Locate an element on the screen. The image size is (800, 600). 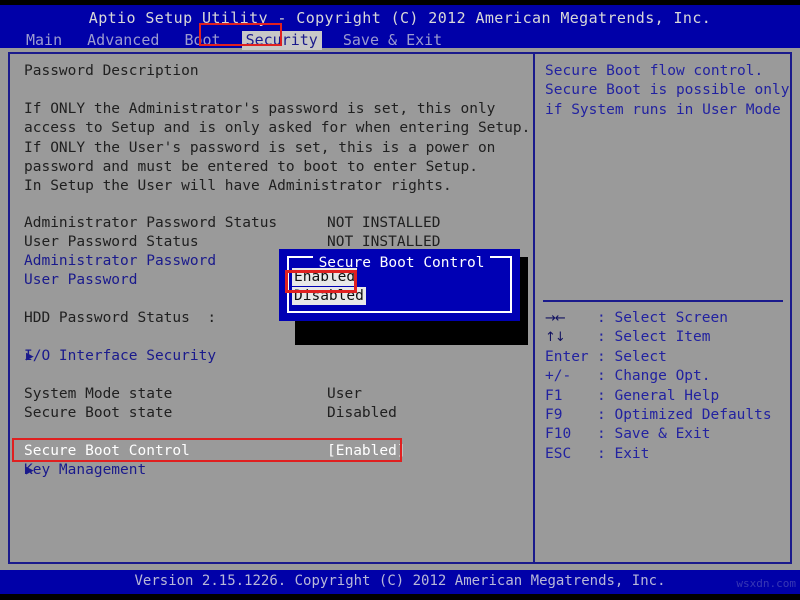
setting-row-key-management: ▶ Key Management is located at coordinates (85, 470).